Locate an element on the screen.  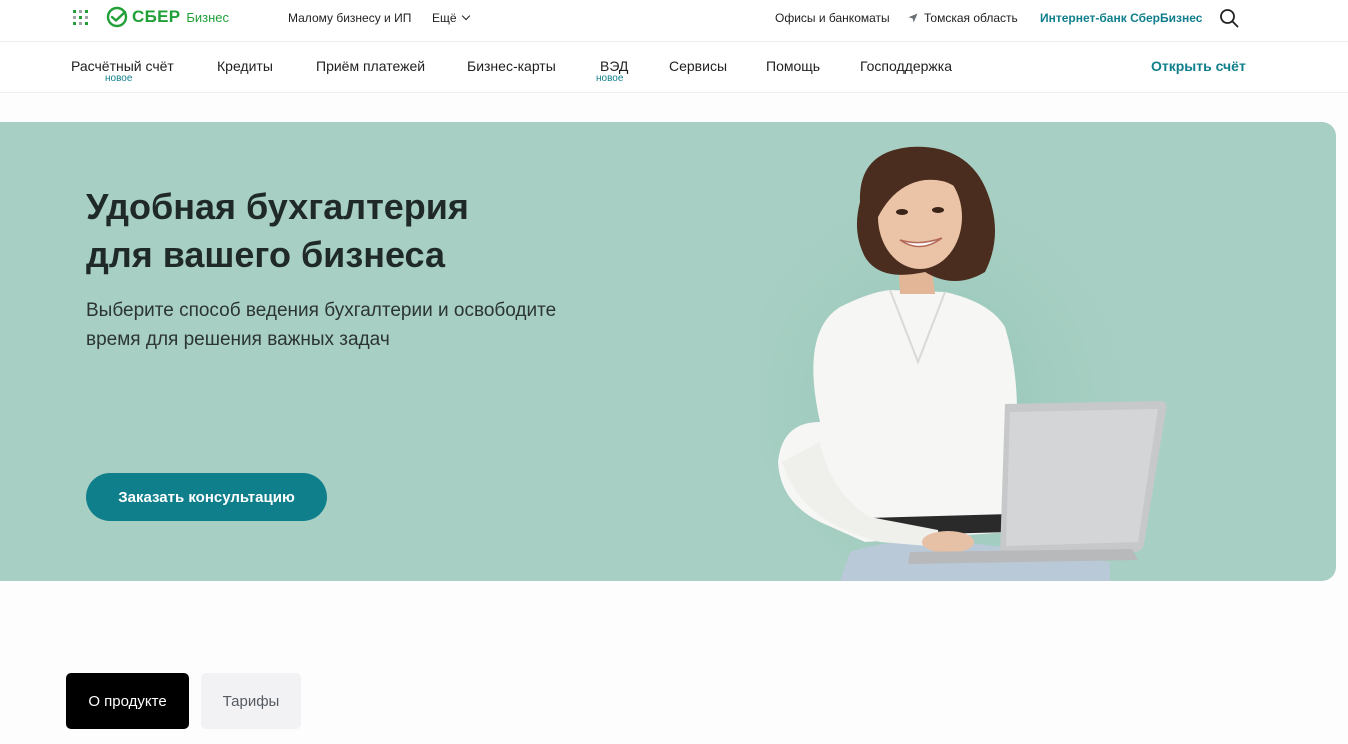
nav-item-help: Помощь is located at coordinates (793, 66).